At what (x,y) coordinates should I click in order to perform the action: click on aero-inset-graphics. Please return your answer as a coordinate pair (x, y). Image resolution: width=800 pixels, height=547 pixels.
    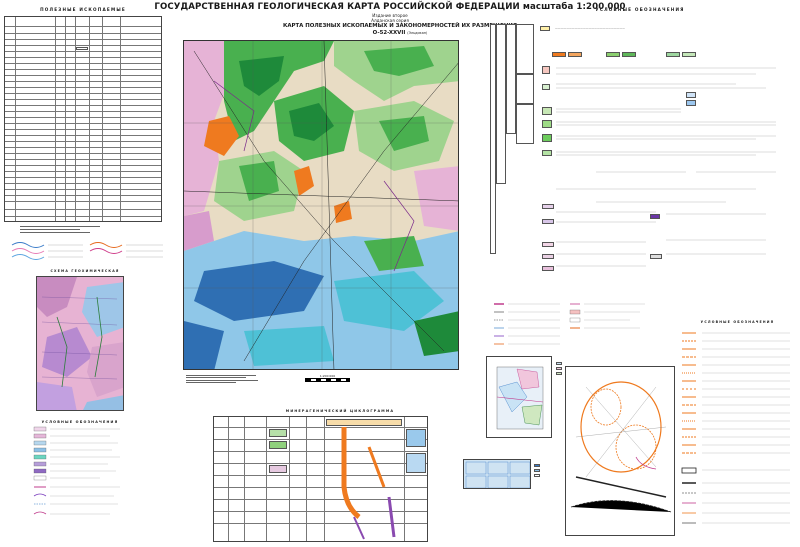
    Looking at the image, I should click on (497, 474).